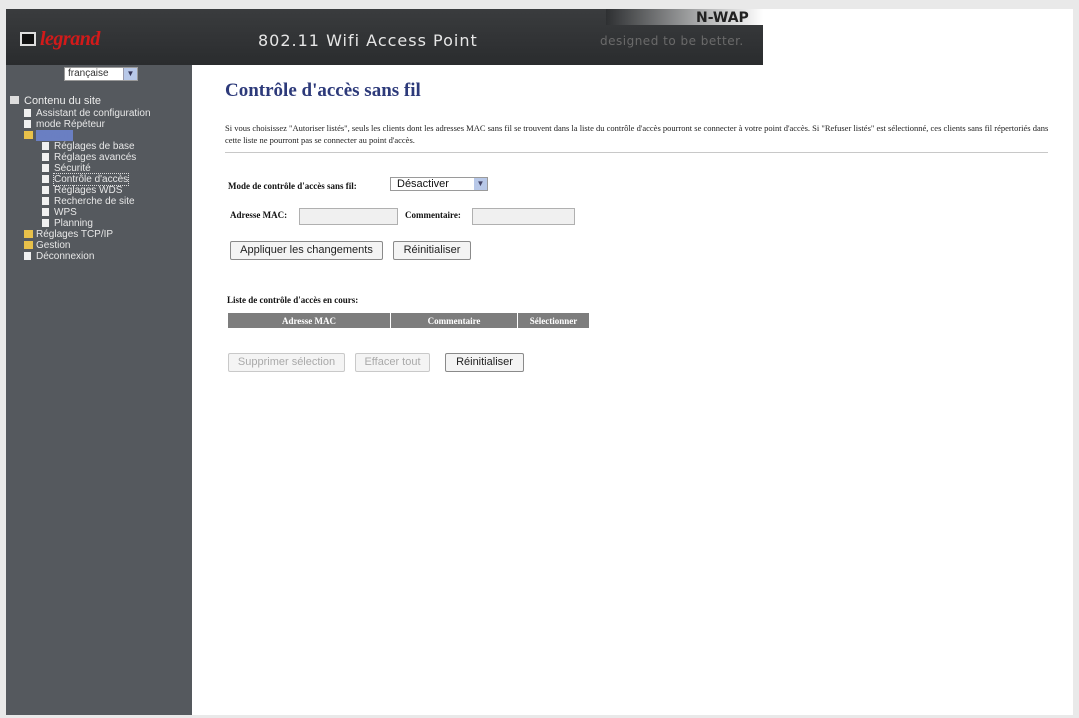 The image size is (1079, 718). I want to click on tree-root-label: Contenu du site, so click(63, 101).